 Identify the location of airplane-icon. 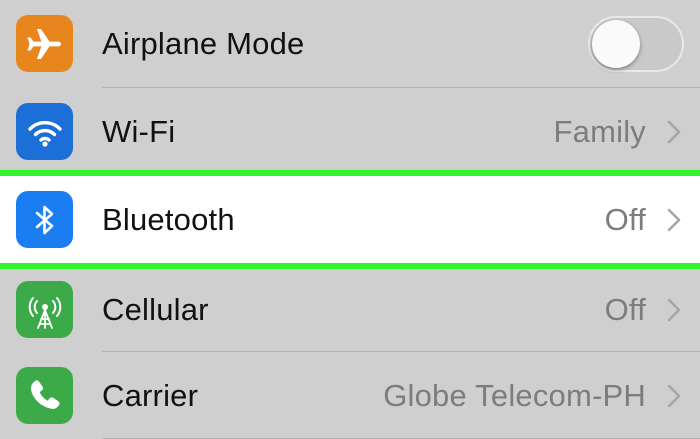
(44, 43).